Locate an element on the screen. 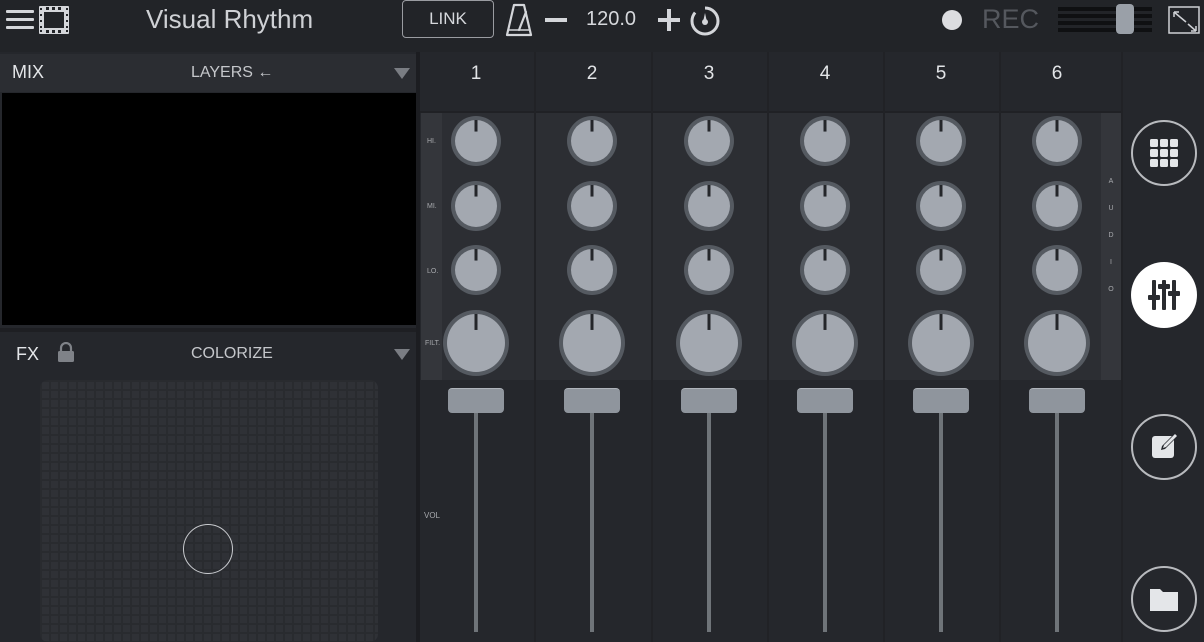 The image size is (1204, 642). band-label-lo: LO. is located at coordinates (433, 271).